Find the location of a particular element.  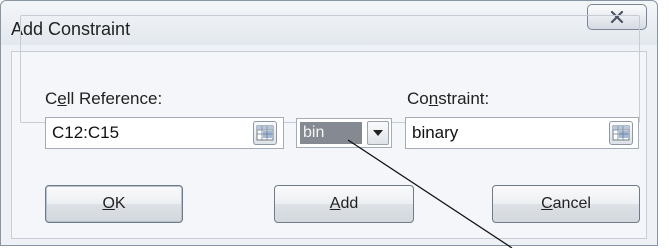

cell-reference-select-button is located at coordinates (265, 133).